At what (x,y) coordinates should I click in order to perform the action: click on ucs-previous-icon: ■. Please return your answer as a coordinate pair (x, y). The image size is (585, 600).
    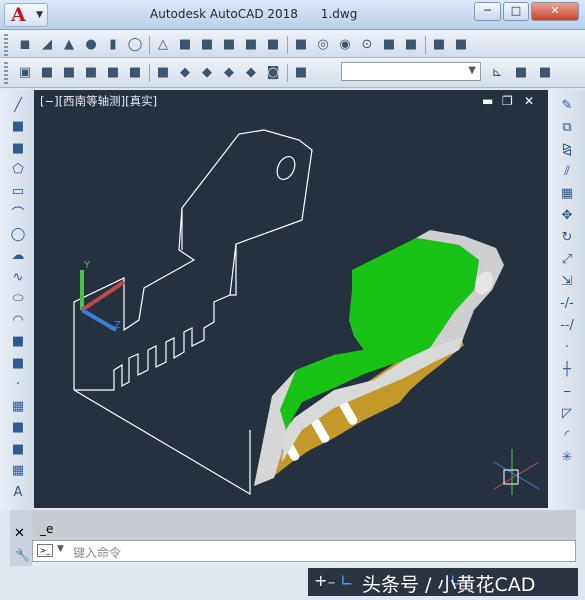
    Looking at the image, I should click on (545, 72).